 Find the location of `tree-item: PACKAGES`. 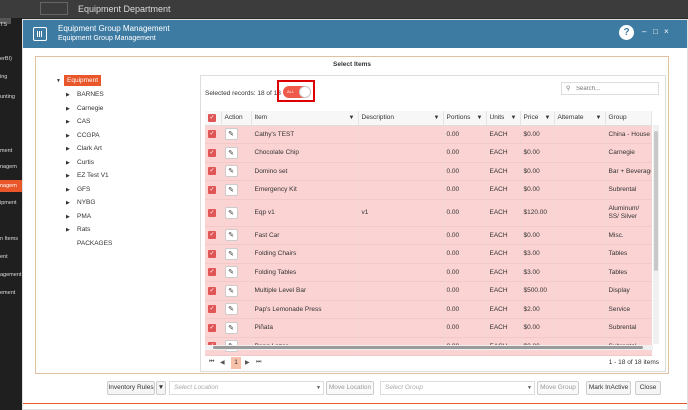

tree-item: PACKAGES is located at coordinates (89, 243).